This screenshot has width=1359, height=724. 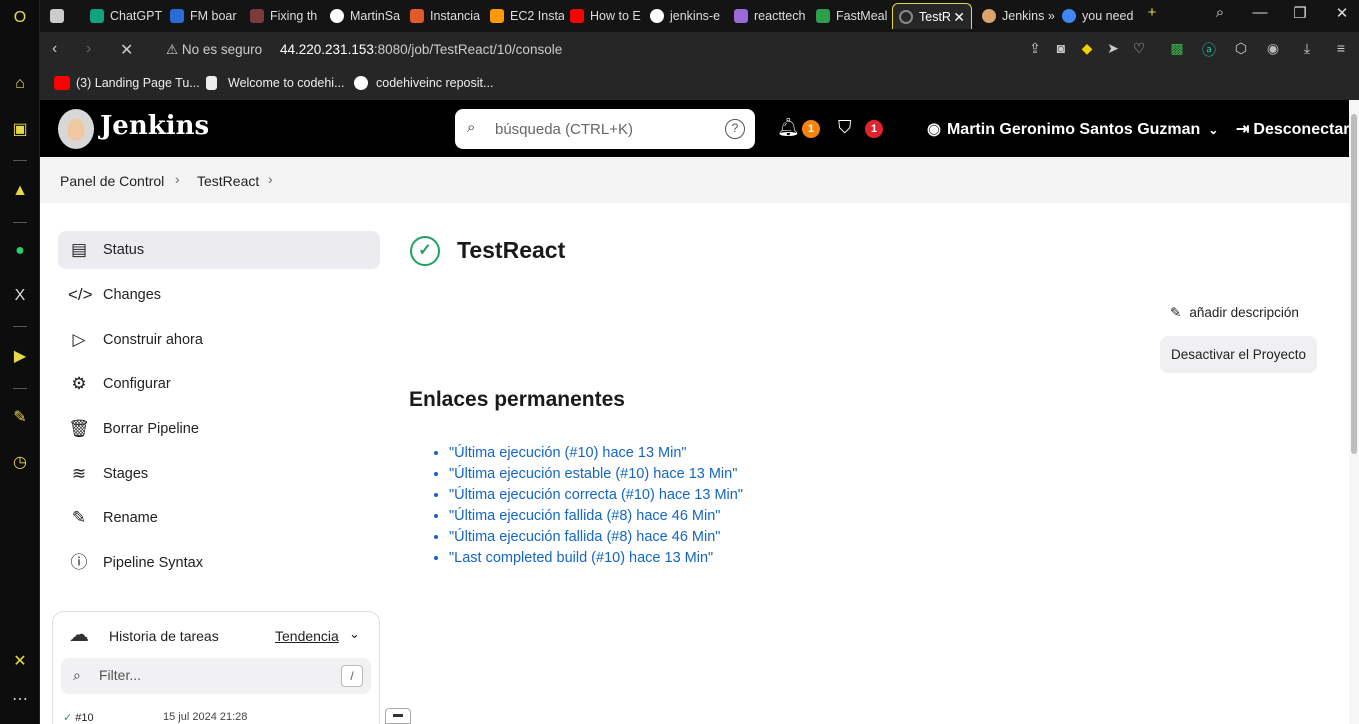 What do you see at coordinates (605, 129) in the screenshot?
I see `search-input` at bounding box center [605, 129].